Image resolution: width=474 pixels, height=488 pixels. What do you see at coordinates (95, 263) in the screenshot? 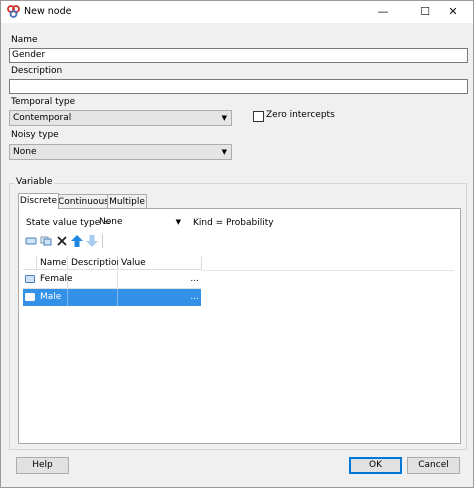
I see `grid-header-description: Description` at bounding box center [95, 263].